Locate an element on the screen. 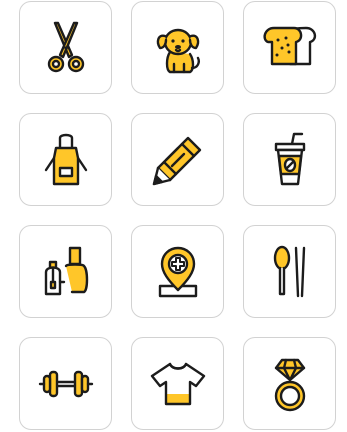 This screenshot has height=432, width=347. tile-dumbbell is located at coordinates (65, 383).